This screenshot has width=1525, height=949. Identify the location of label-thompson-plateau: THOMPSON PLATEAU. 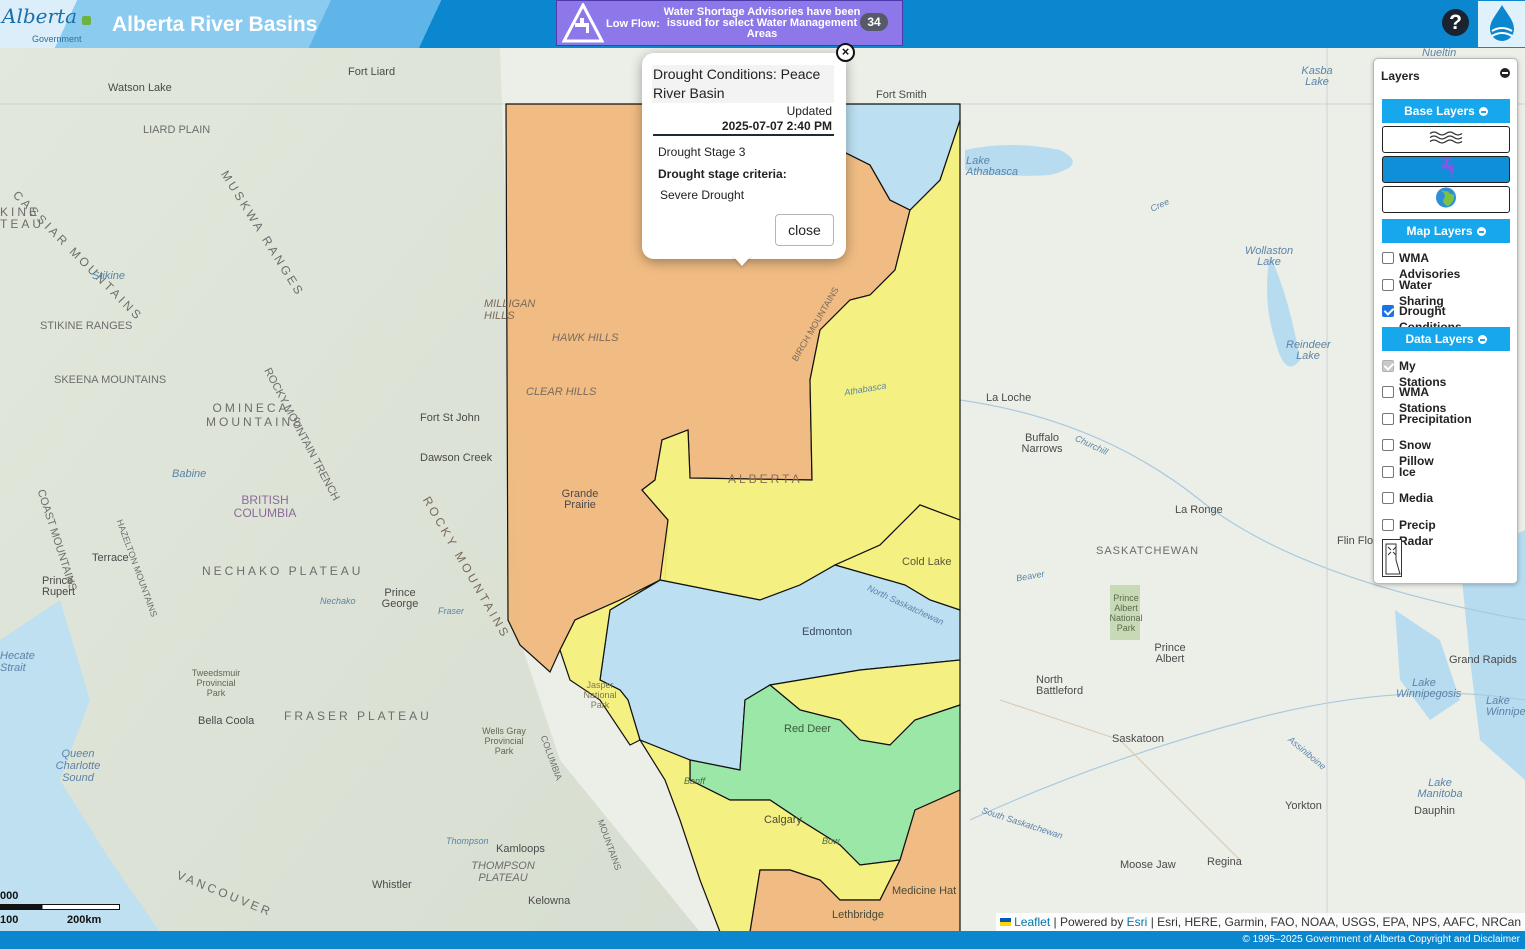
(503, 872).